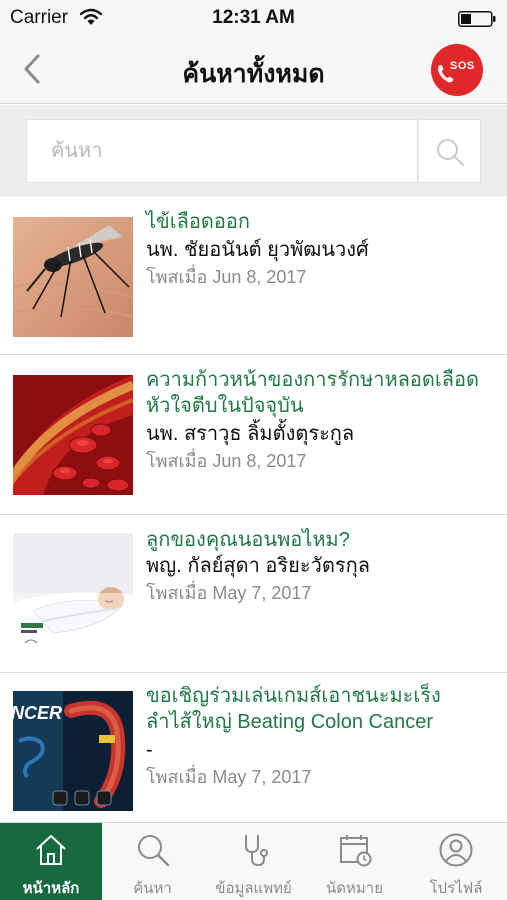  Describe the element at coordinates (253, 888) in the screenshot. I see `tab-label: ข้อมูลแพทย์` at that location.